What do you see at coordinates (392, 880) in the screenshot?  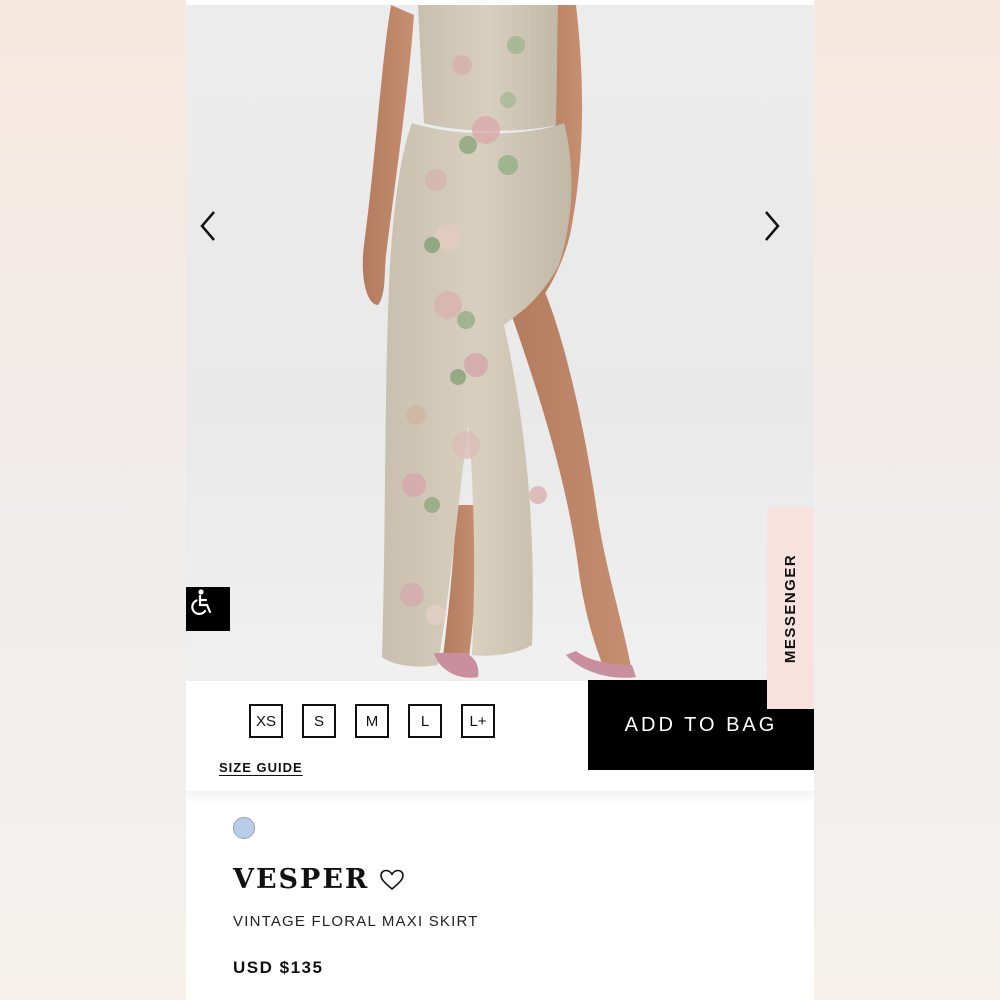 I see `heart-icon` at bounding box center [392, 880].